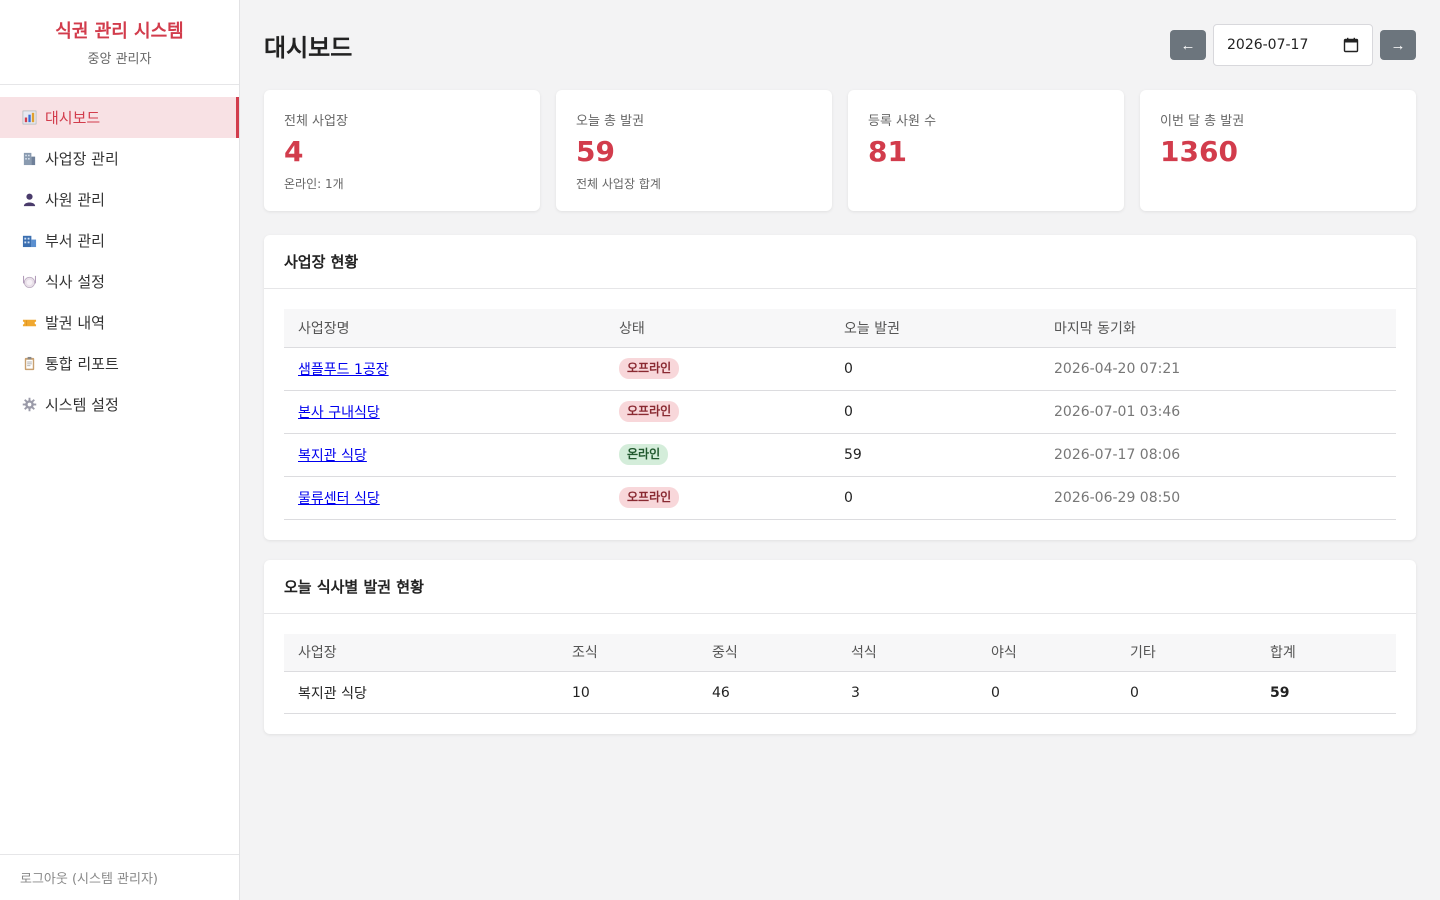 Image resolution: width=1440 pixels, height=900 pixels. What do you see at coordinates (75, 323) in the screenshot?
I see `sidebar-item-label: 발권 내역` at bounding box center [75, 323].